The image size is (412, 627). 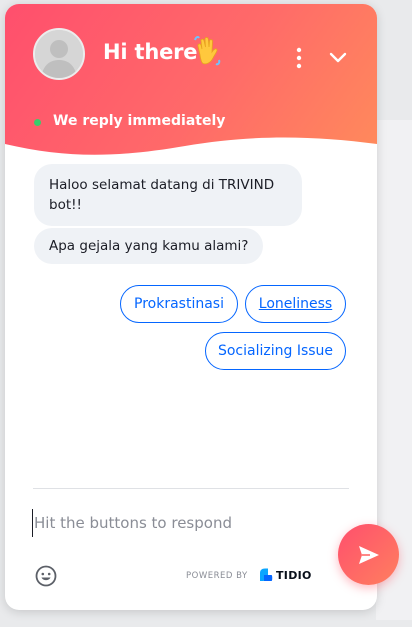 What do you see at coordinates (168, 195) in the screenshot?
I see `bot-message: Haloo selamat datang di TRIVIND bot!!` at bounding box center [168, 195].